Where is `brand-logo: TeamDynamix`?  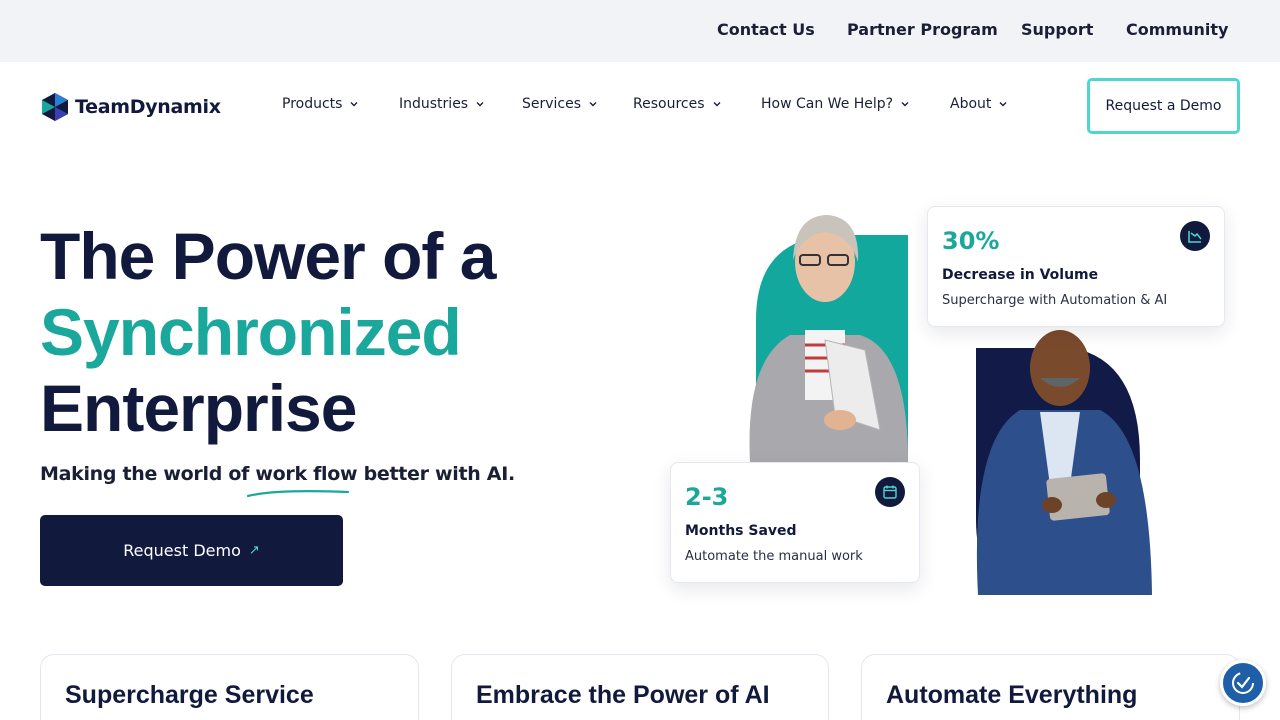 brand-logo: TeamDynamix is located at coordinates (130, 107).